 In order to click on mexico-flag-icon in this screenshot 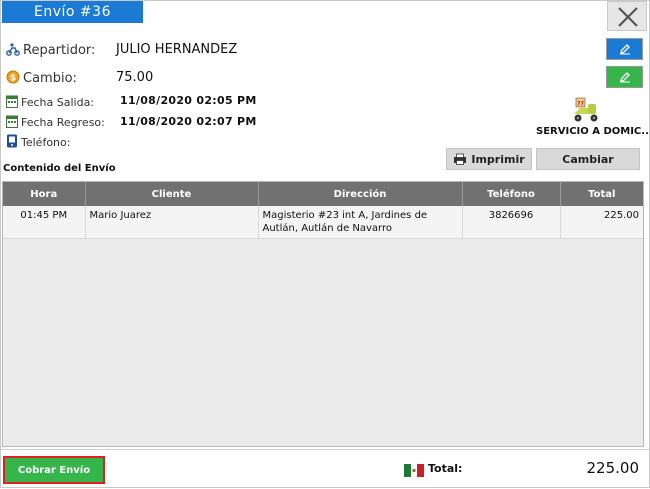, I will do `click(414, 469)`.